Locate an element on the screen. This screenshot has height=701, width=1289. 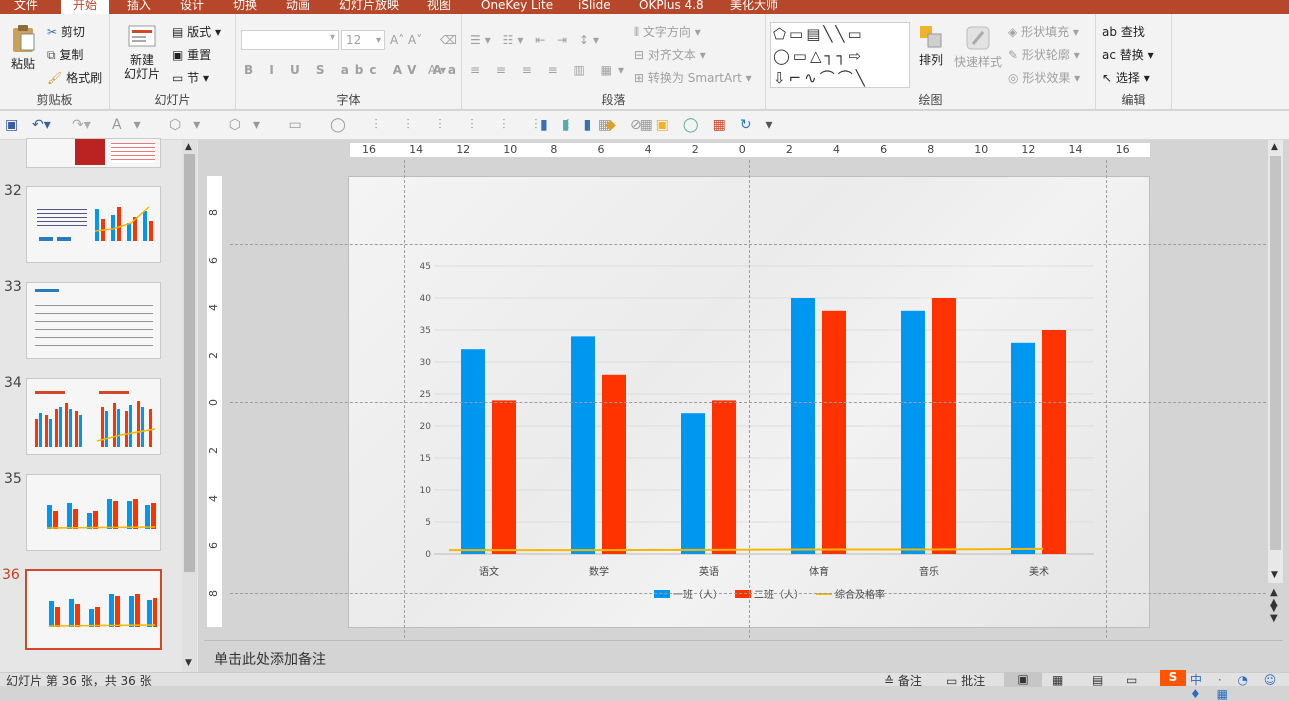
tab-5: 动画 is located at coordinates (298, 7).